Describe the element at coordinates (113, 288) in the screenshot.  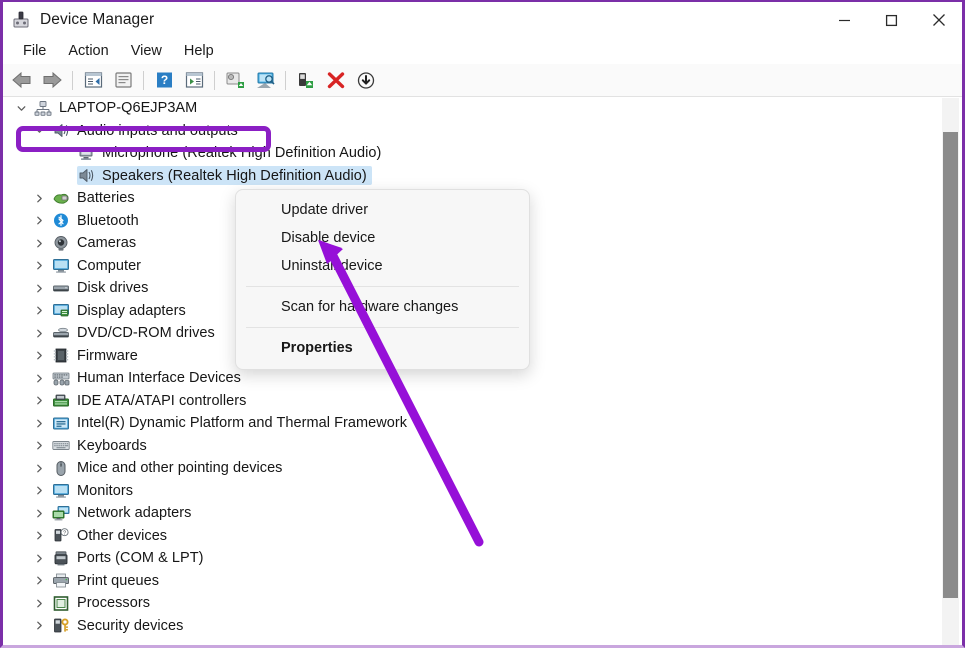
I see `tree-node-label: Disk drives` at that location.